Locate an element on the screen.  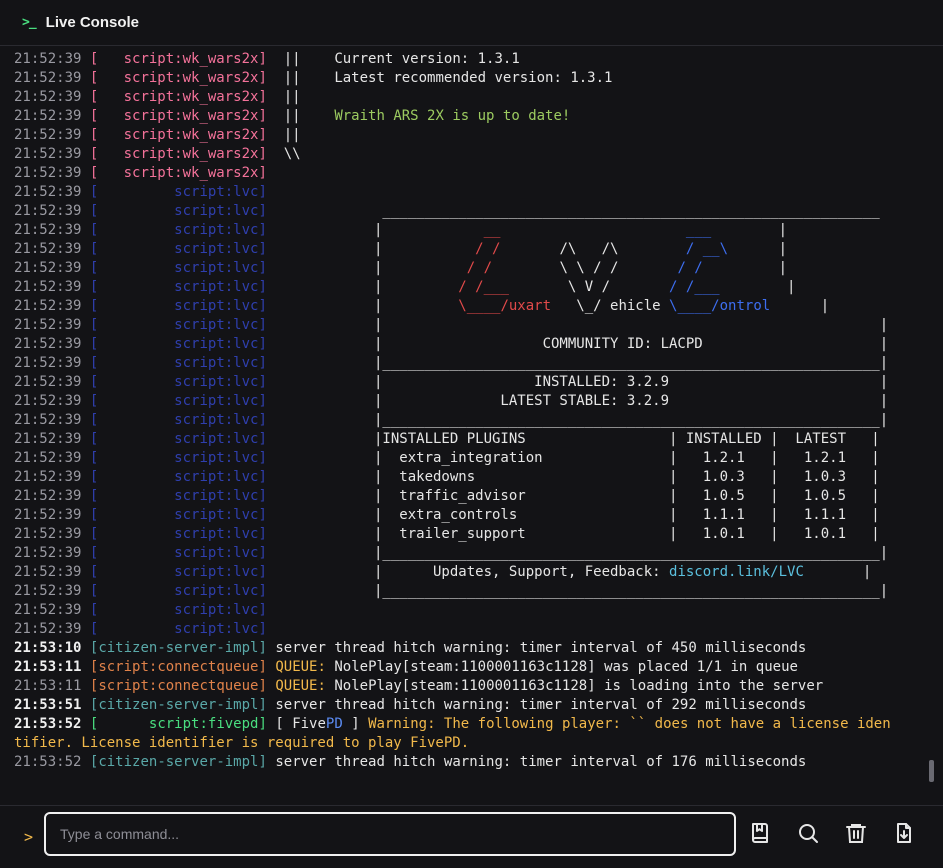
log-line: 21:52:39 [ script:lvc] is located at coordinates (464, 192).